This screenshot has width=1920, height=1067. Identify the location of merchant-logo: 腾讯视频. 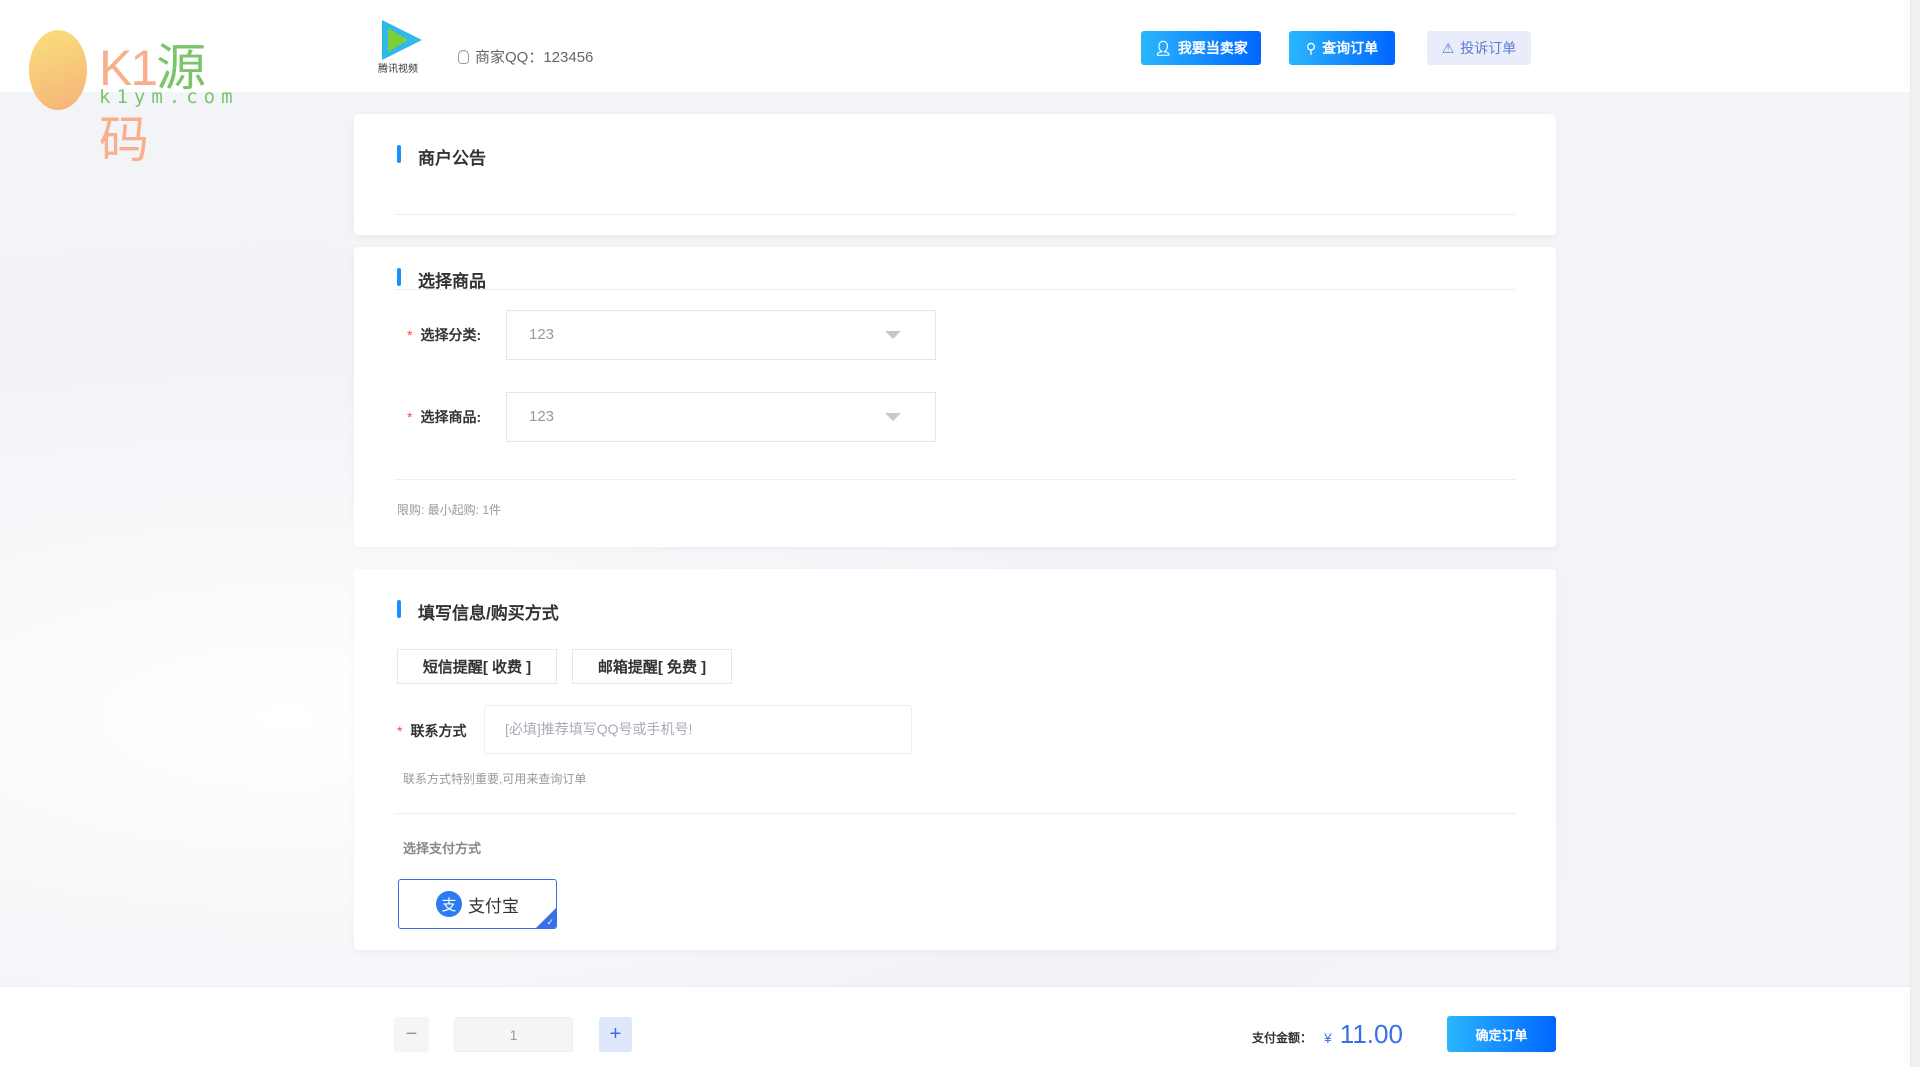
(402, 48).